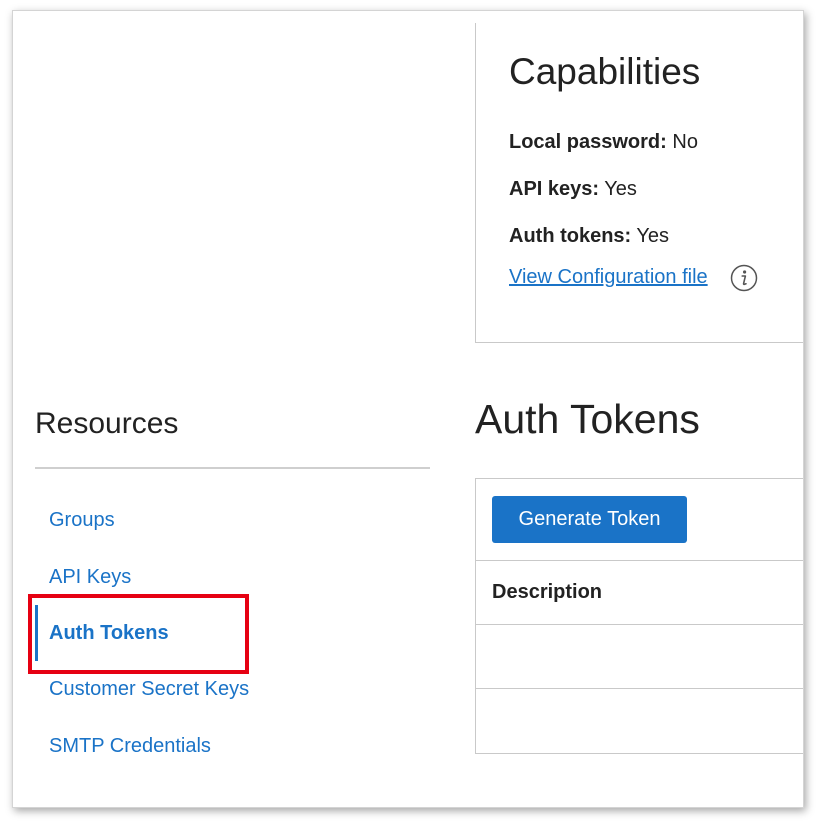 The height and width of the screenshot is (822, 816). Describe the element at coordinates (554, 189) in the screenshot. I see `capability-label: API keys:` at that location.